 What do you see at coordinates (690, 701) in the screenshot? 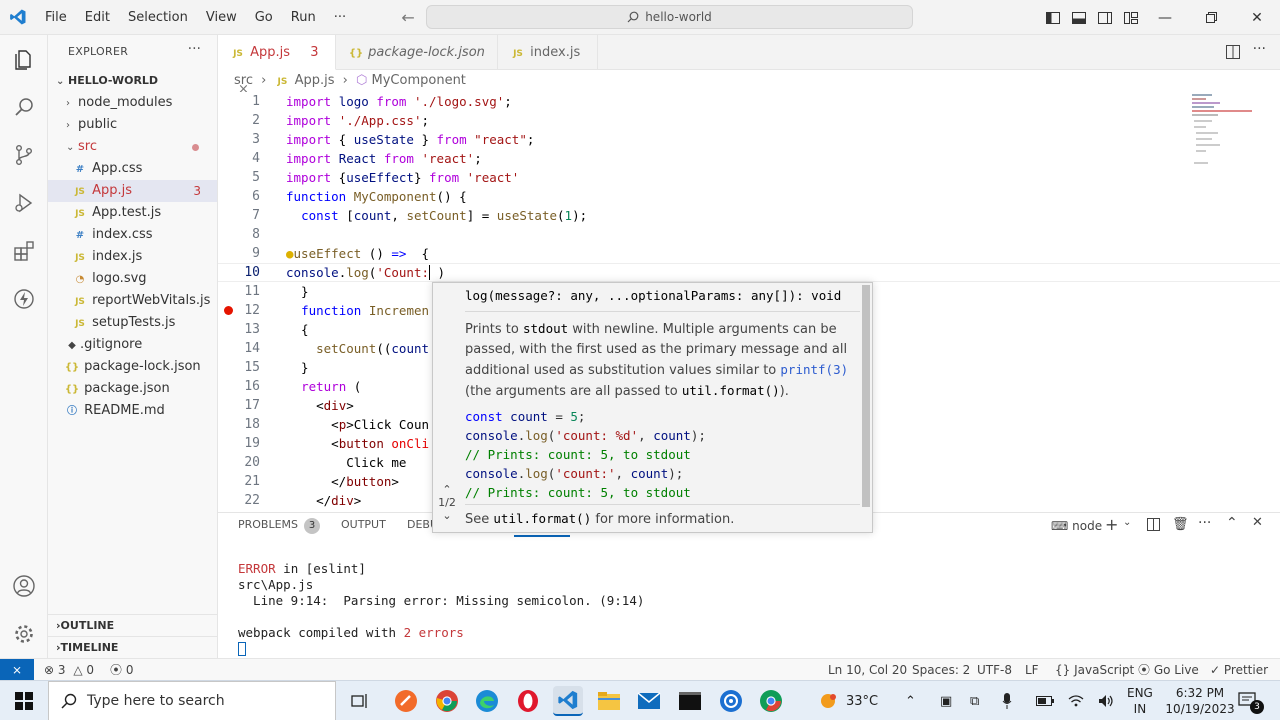
I see `terminal-app-icon` at bounding box center [690, 701].